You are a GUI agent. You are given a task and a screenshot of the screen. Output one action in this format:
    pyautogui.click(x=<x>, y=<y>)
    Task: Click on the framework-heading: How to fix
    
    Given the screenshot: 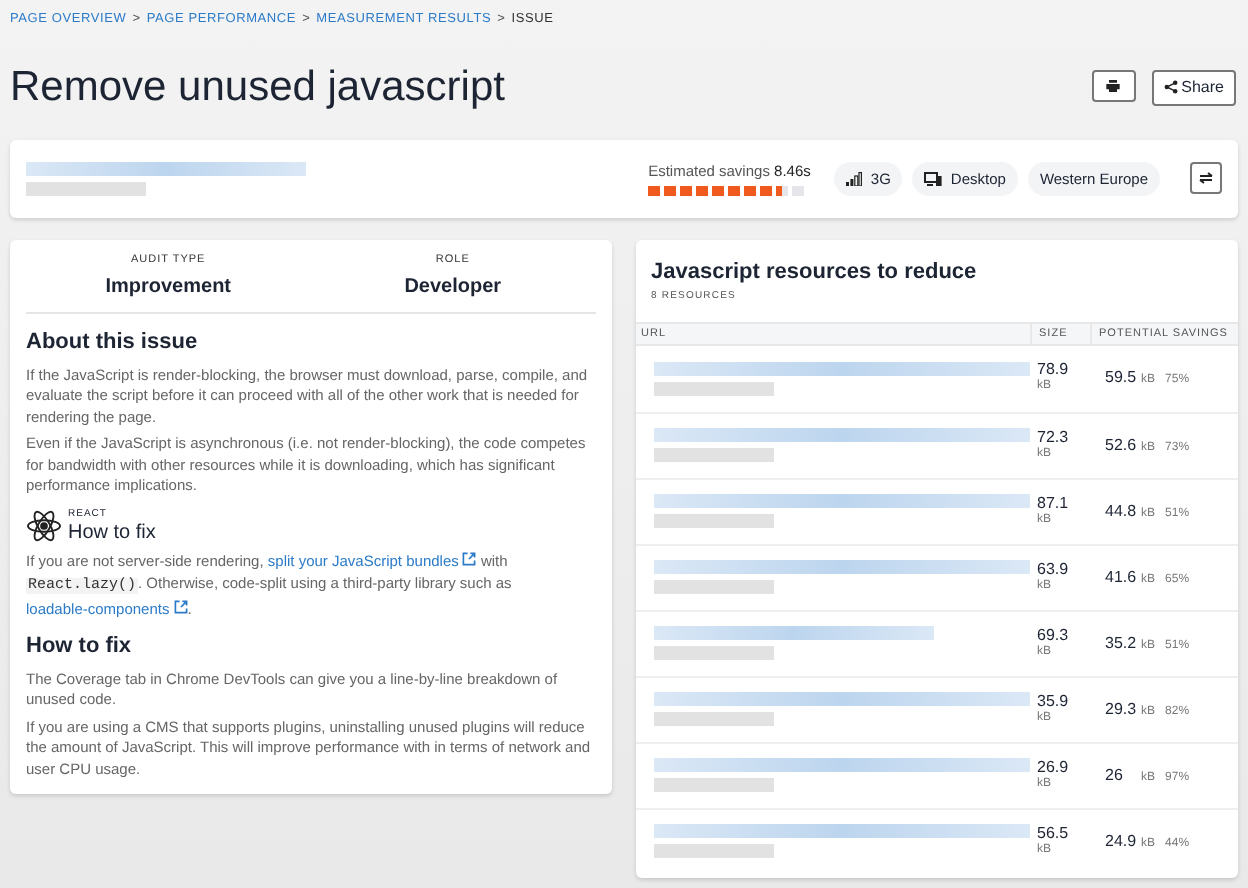 What is the action you would take?
    pyautogui.click(x=112, y=533)
    